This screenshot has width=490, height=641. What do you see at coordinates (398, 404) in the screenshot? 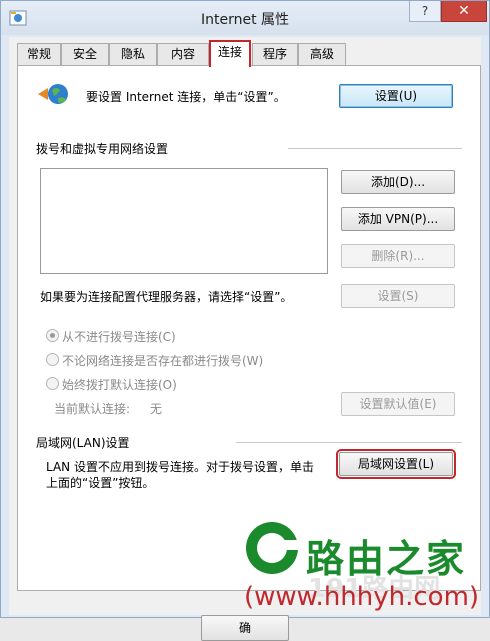
I see `set-default-button: 设置默认值(E)` at bounding box center [398, 404].